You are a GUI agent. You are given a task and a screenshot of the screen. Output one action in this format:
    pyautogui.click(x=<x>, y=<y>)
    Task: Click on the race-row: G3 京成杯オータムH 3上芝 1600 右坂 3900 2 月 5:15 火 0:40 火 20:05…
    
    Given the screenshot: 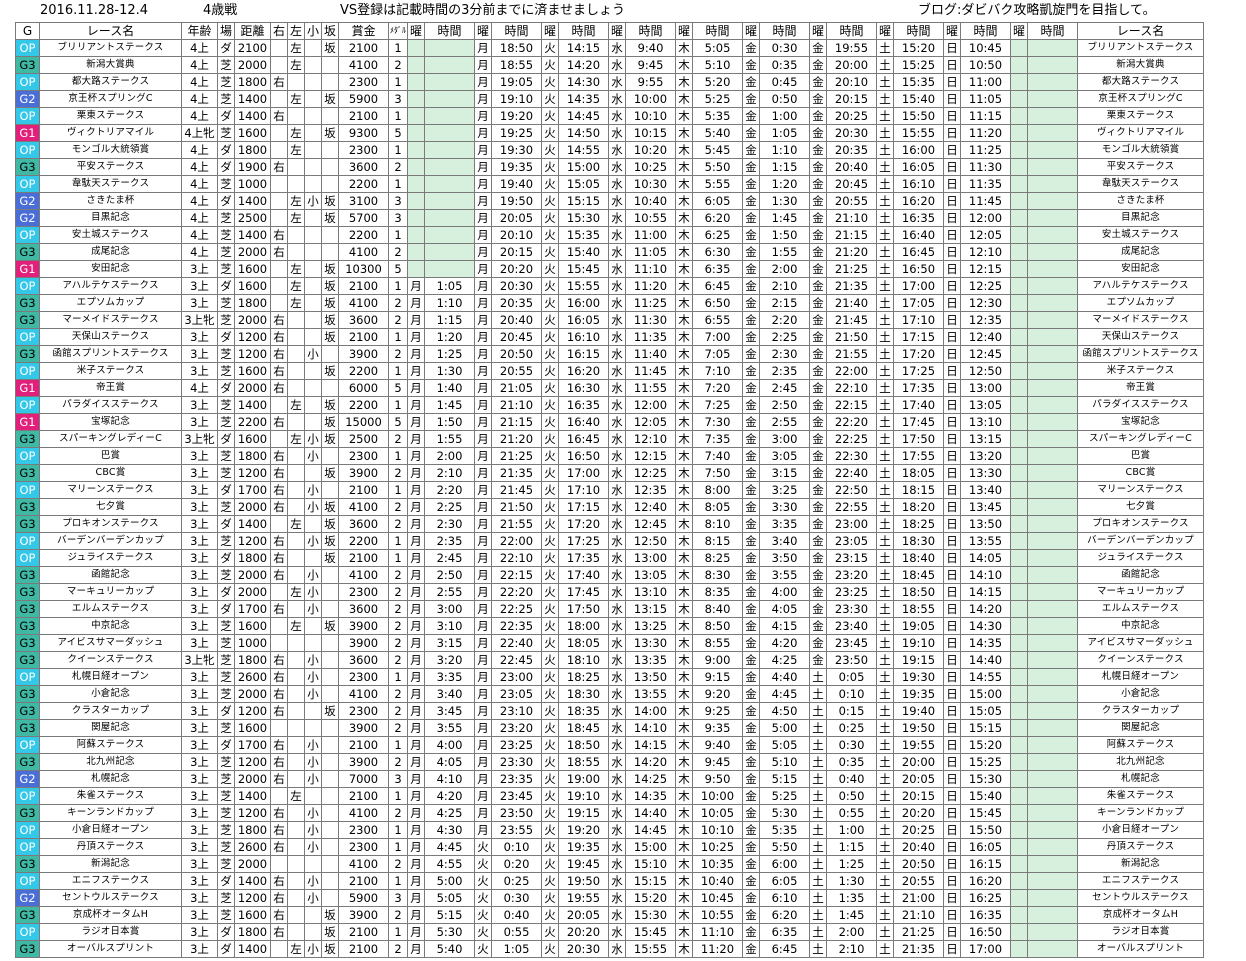 What is the action you would take?
    pyautogui.click(x=609, y=915)
    